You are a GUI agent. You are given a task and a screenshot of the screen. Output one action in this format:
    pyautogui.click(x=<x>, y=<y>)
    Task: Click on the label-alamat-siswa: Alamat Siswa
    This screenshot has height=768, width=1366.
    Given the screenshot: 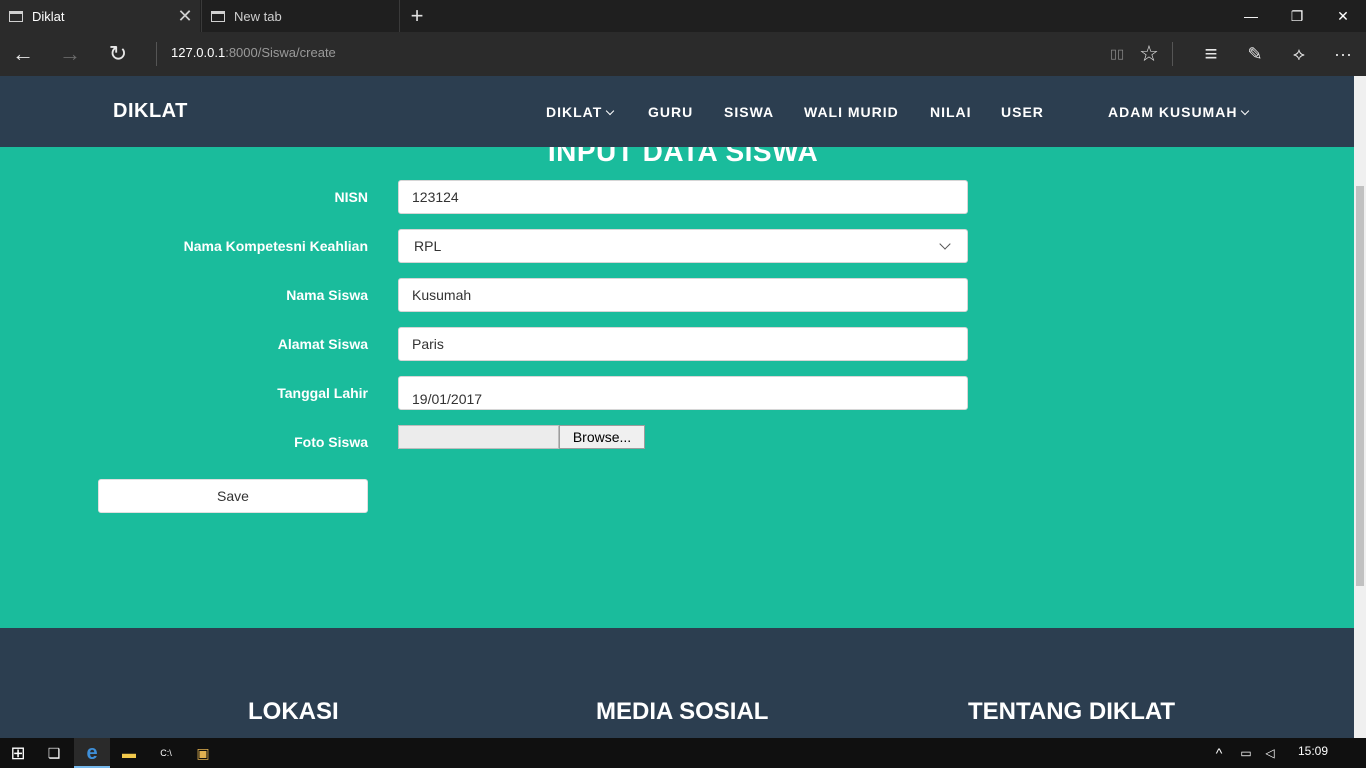 What is the action you would take?
    pyautogui.click(x=322, y=344)
    